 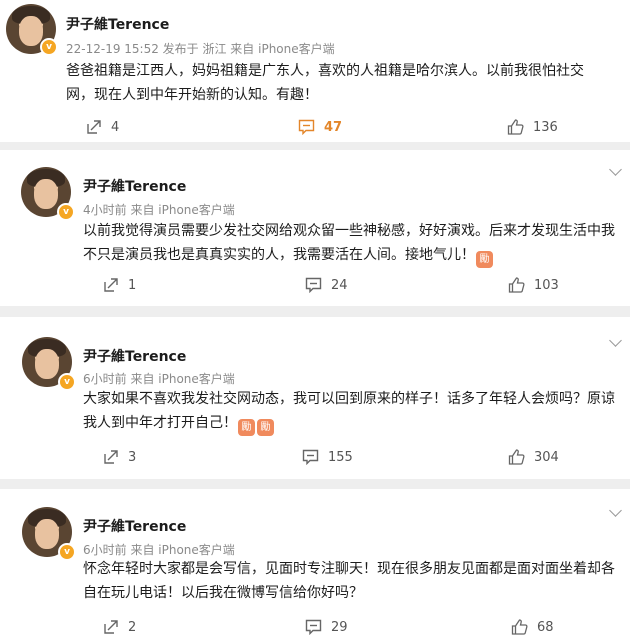 I want to click on repost-button: 3, so click(x=119, y=457).